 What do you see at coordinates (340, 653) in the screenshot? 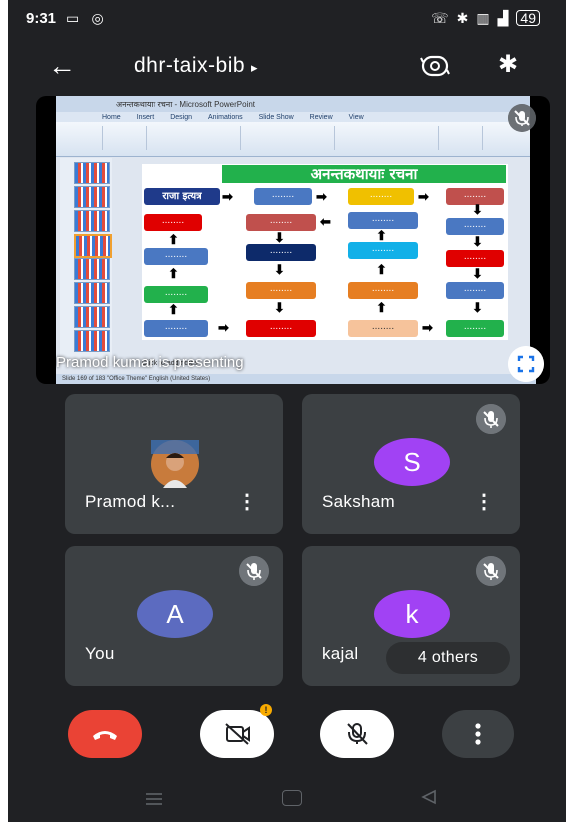
I see `participant-name: kajal` at bounding box center [340, 653].